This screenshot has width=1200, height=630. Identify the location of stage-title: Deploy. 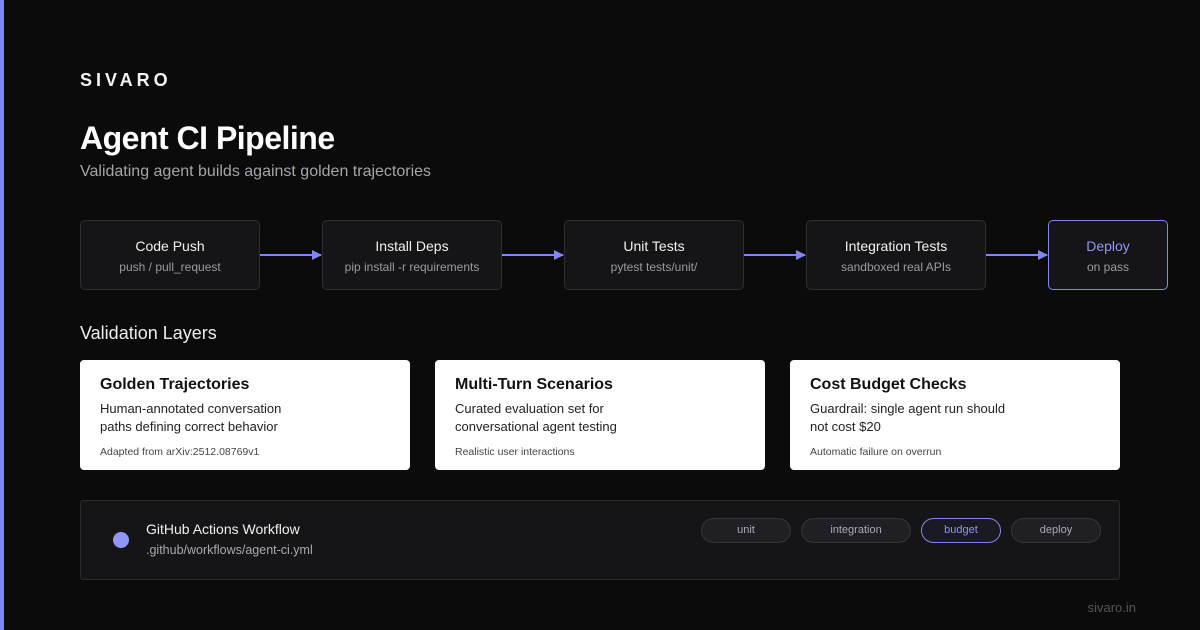
(1108, 246).